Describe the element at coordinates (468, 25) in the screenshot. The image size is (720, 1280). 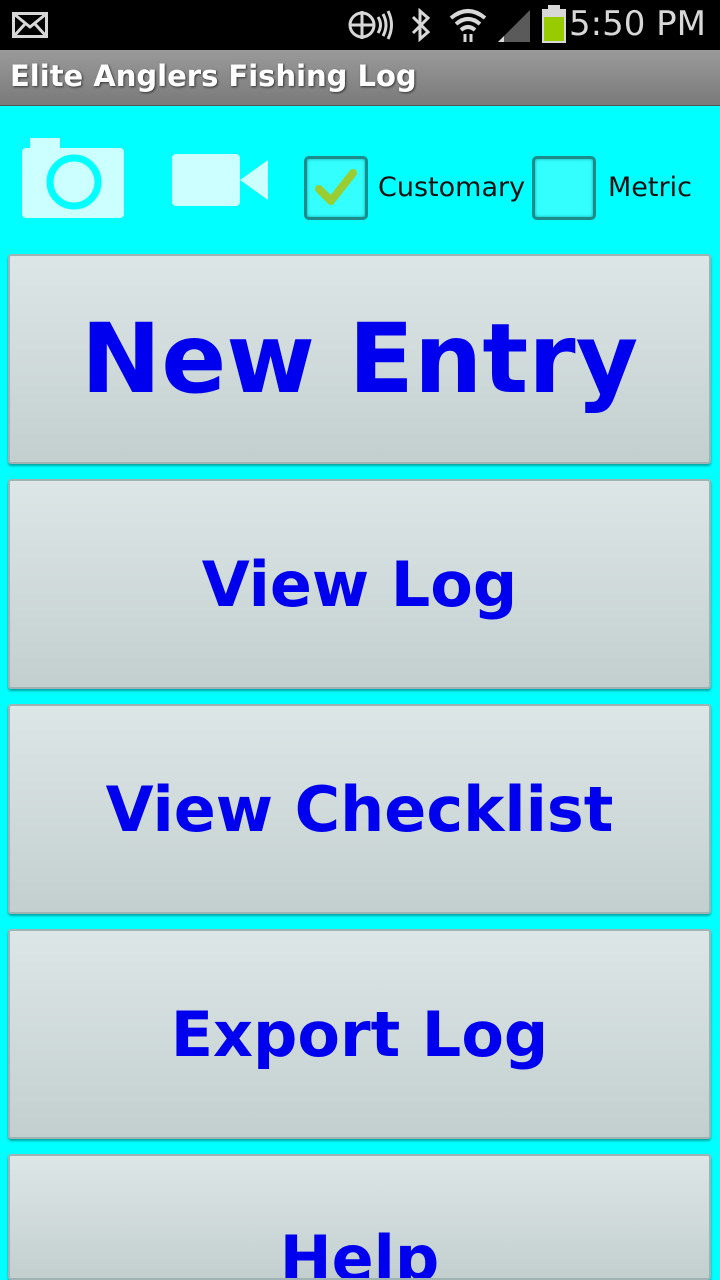
I see `wifi-icon` at that location.